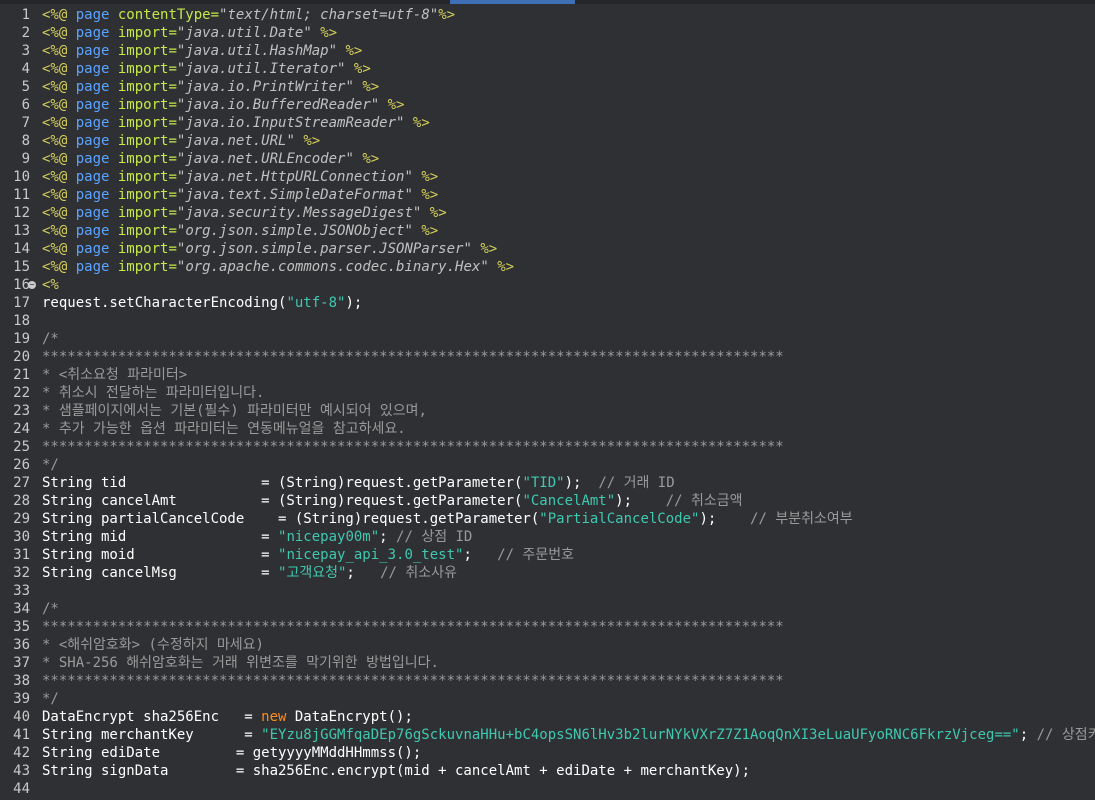 The image size is (1095, 800). I want to click on code-line: <%@ page import="java.net.URL" %>, so click(568, 141).